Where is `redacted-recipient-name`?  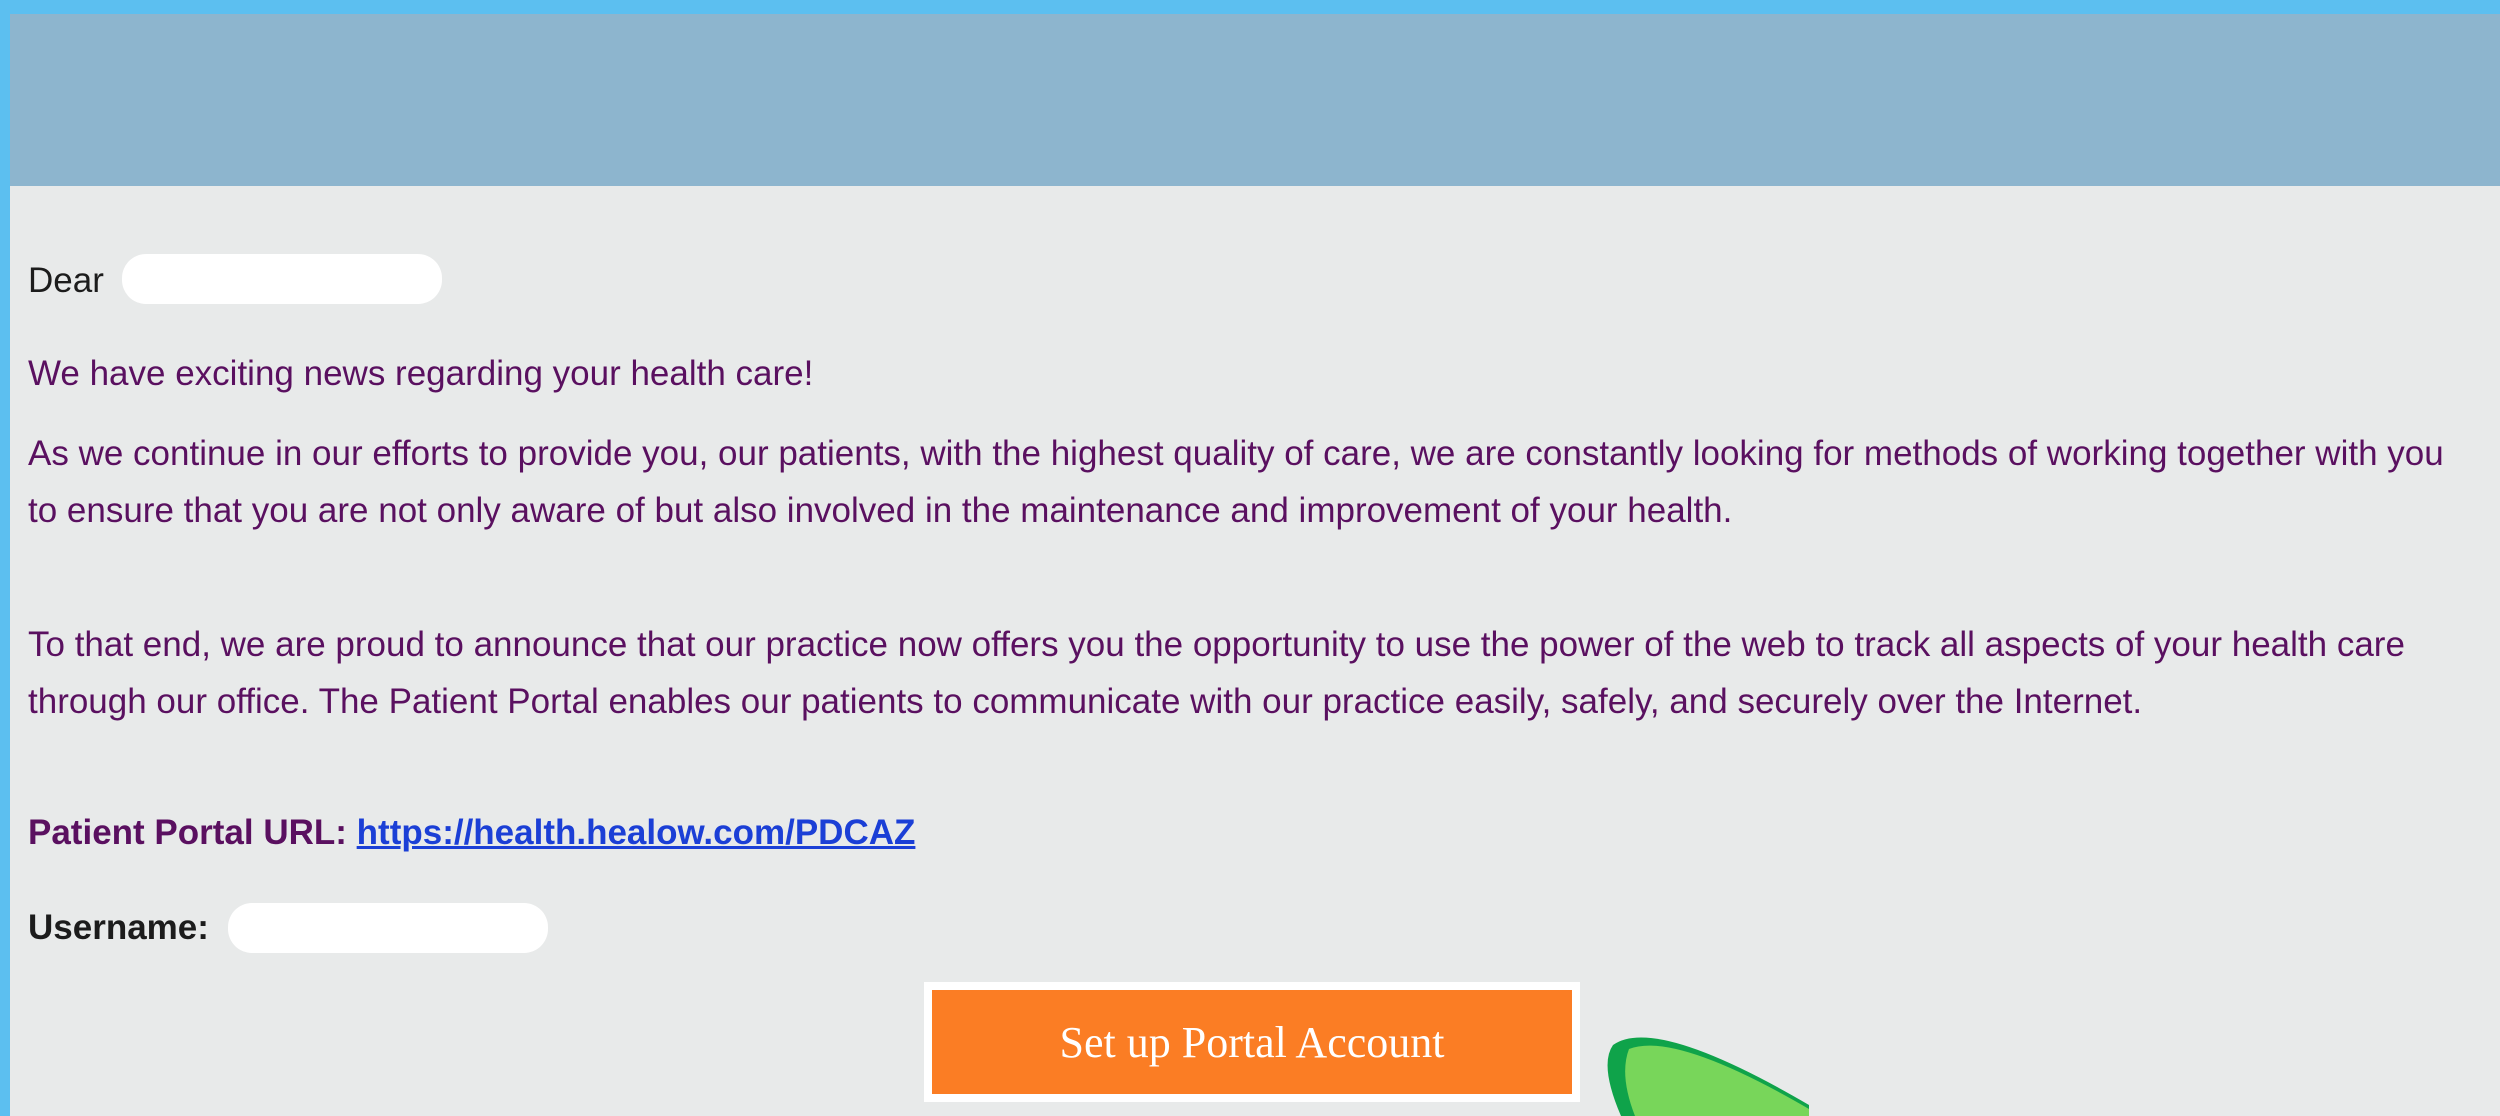 redacted-recipient-name is located at coordinates (282, 279).